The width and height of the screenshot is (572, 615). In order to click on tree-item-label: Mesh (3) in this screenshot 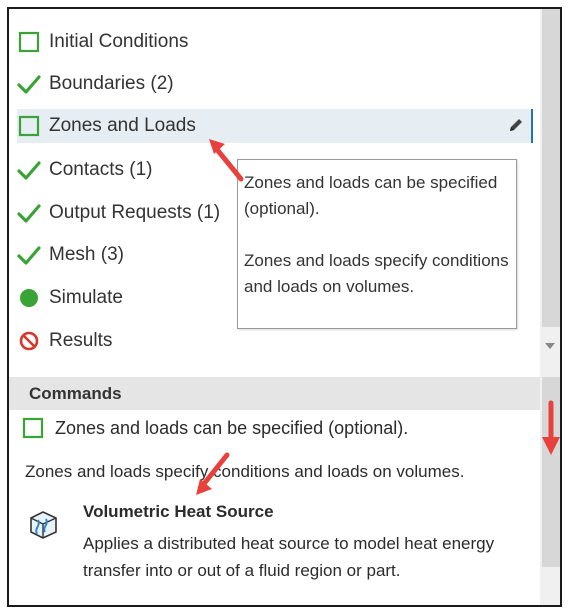, I will do `click(86, 254)`.